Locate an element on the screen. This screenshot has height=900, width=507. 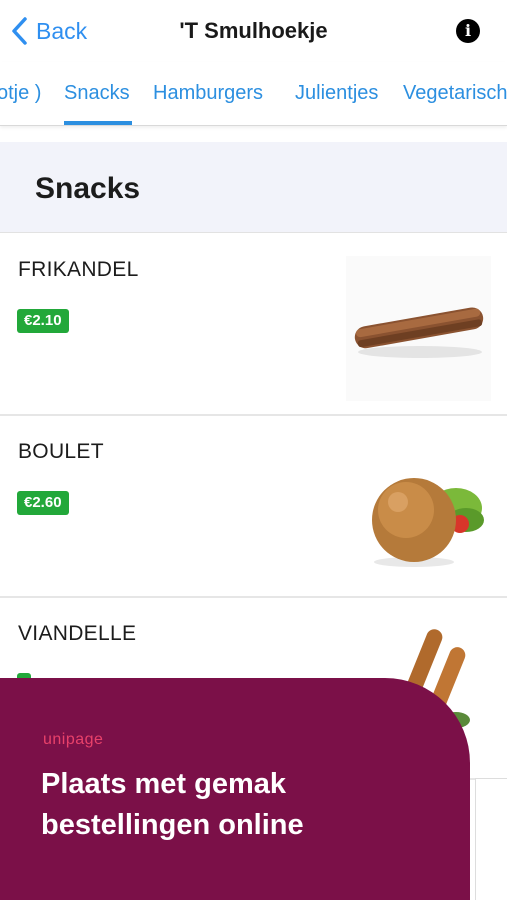
item-name: FRIKANDEL is located at coordinates (78, 269).